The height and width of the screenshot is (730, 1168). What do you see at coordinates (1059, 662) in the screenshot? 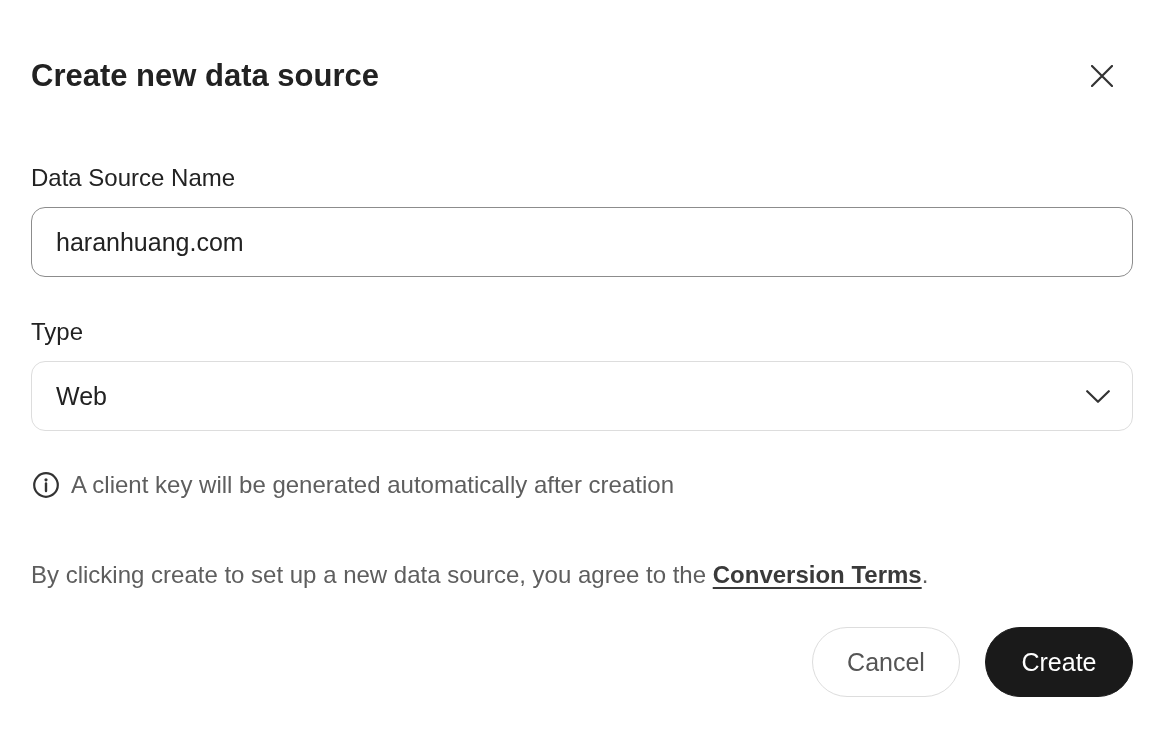
I see `create-button: Create` at bounding box center [1059, 662].